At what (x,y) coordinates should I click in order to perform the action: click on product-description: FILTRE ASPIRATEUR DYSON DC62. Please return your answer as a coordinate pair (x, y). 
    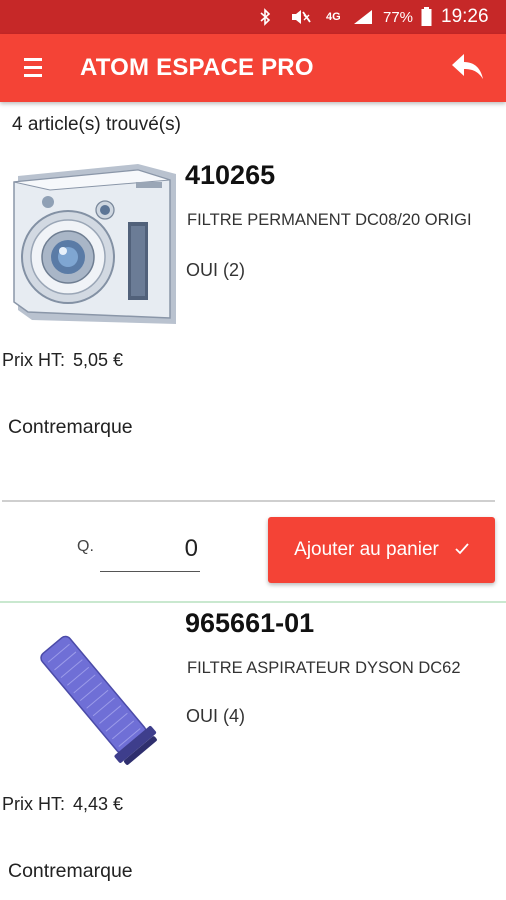
    Looking at the image, I should click on (324, 668).